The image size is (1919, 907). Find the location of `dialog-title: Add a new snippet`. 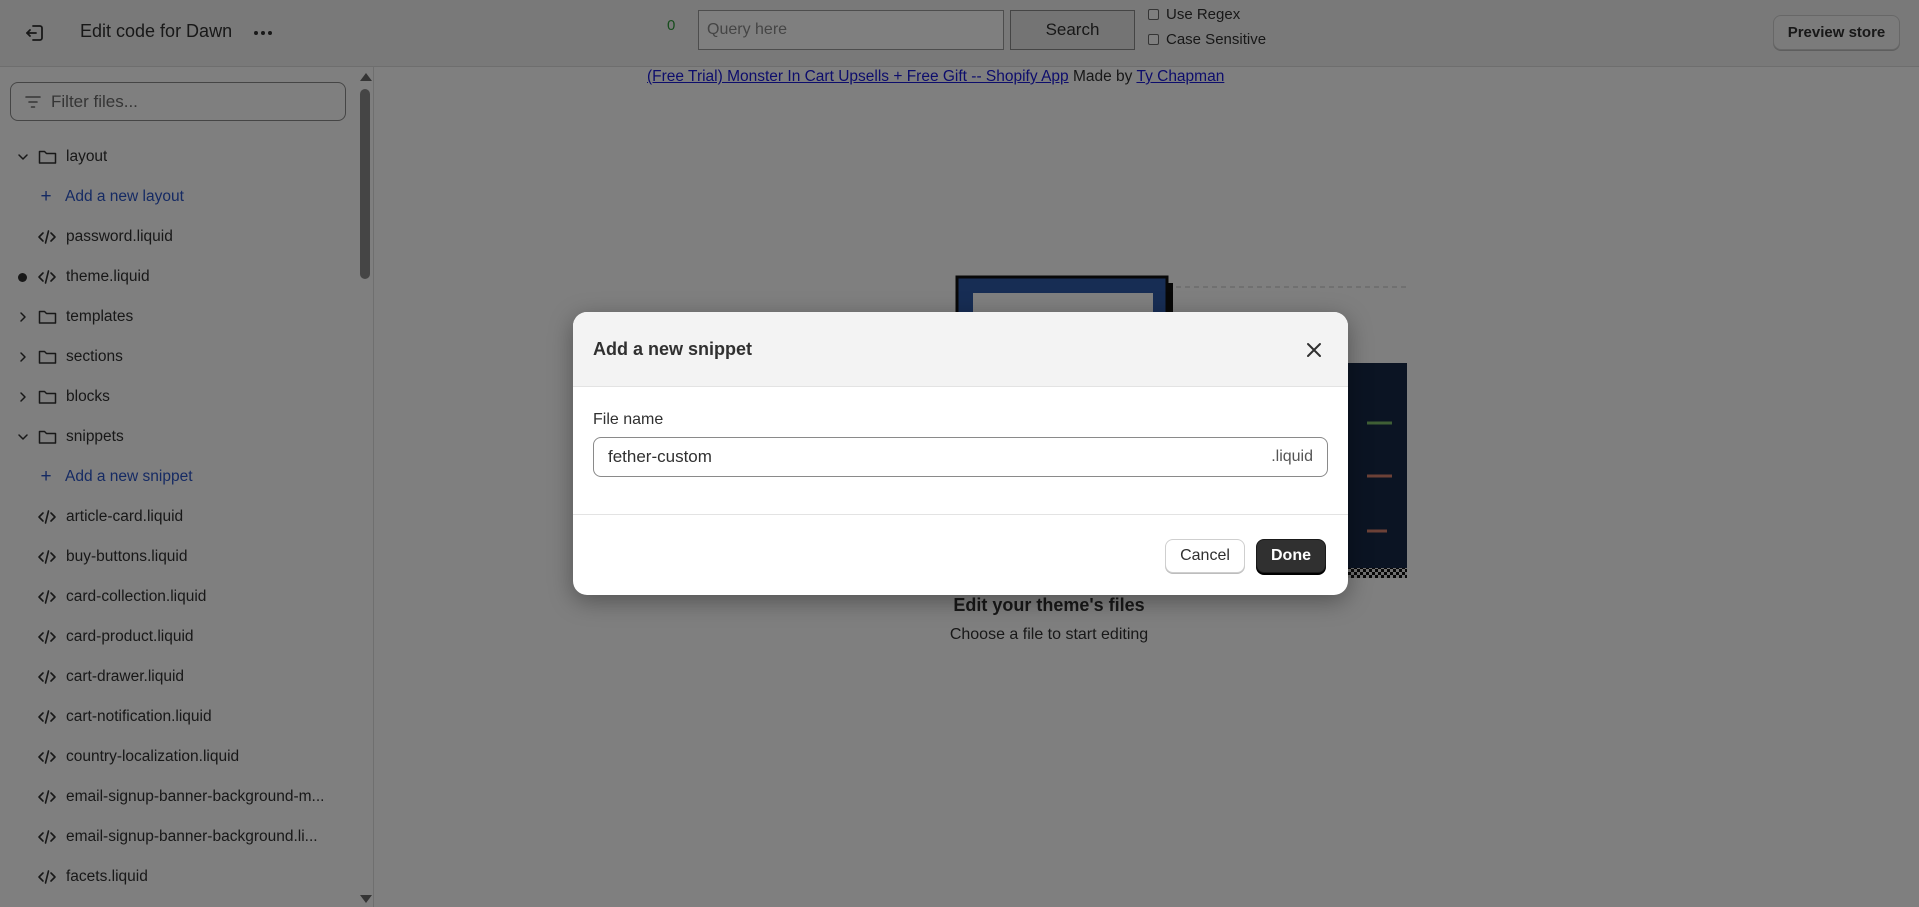

dialog-title: Add a new snippet is located at coordinates (673, 349).